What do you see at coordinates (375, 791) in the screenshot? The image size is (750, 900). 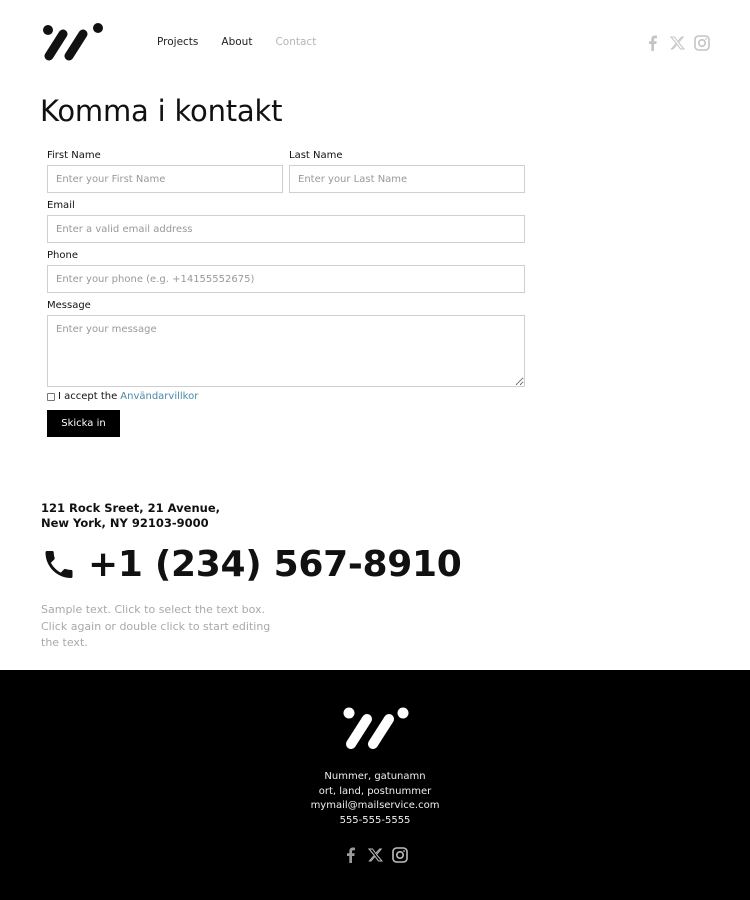 I see `footer-city: ort, land, postnummer` at bounding box center [375, 791].